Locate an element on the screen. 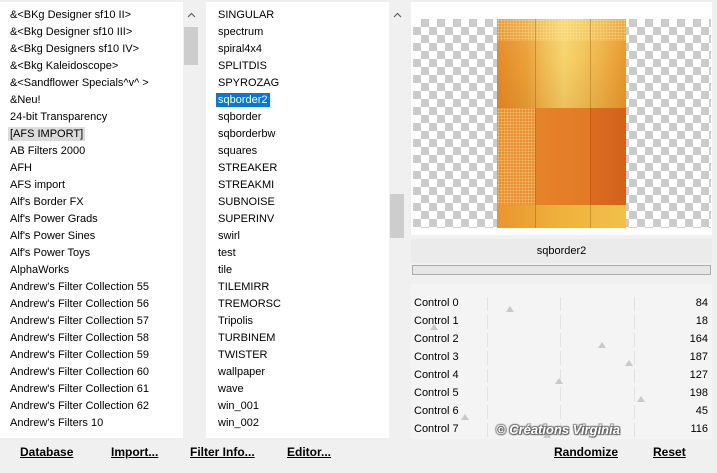  control-row: Control 4 127 is located at coordinates (561, 376).